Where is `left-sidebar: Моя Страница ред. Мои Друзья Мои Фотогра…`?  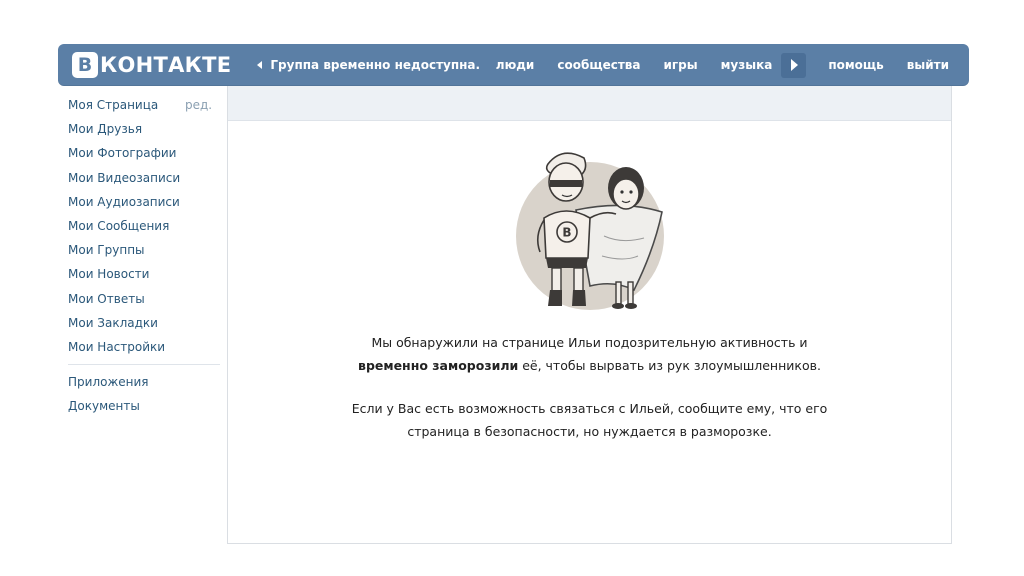
left-sidebar: Моя Страница ред. Мои Друзья Мои Фотогра… is located at coordinates (144, 258).